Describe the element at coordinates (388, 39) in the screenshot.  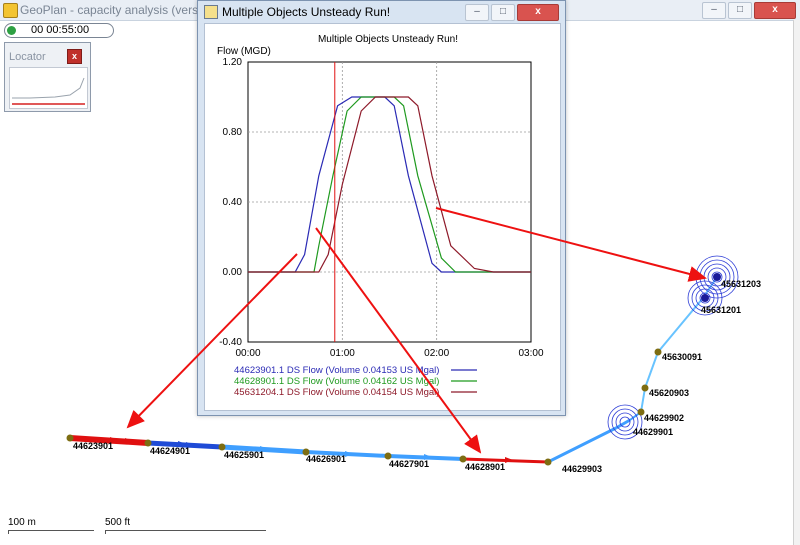
I see `chart-title: Multiple Objects Unsteady Run!` at that location.